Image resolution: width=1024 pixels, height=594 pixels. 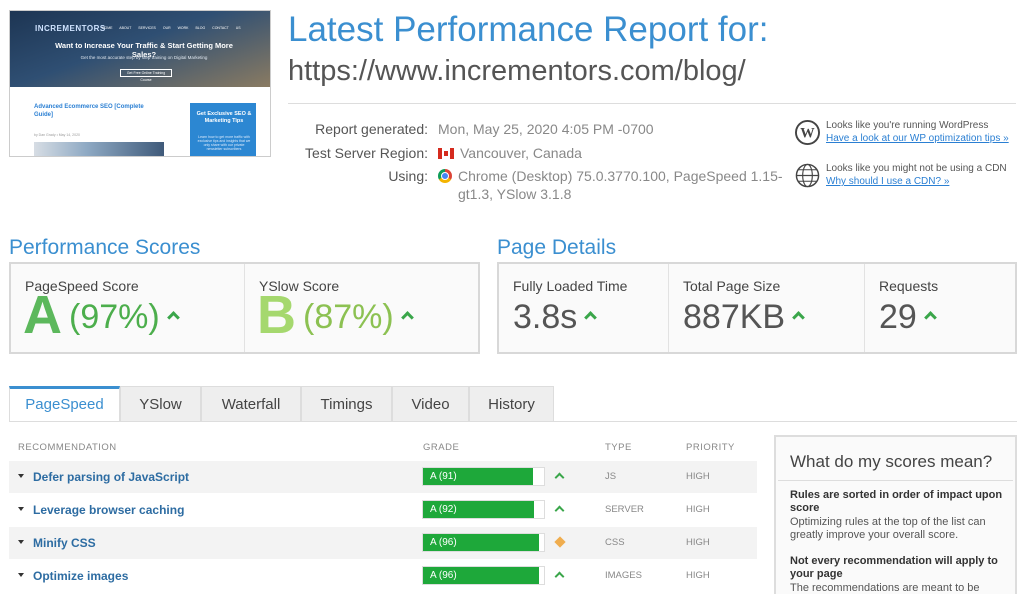 I want to click on pagespeed-grade: A, so click(x=42, y=315).